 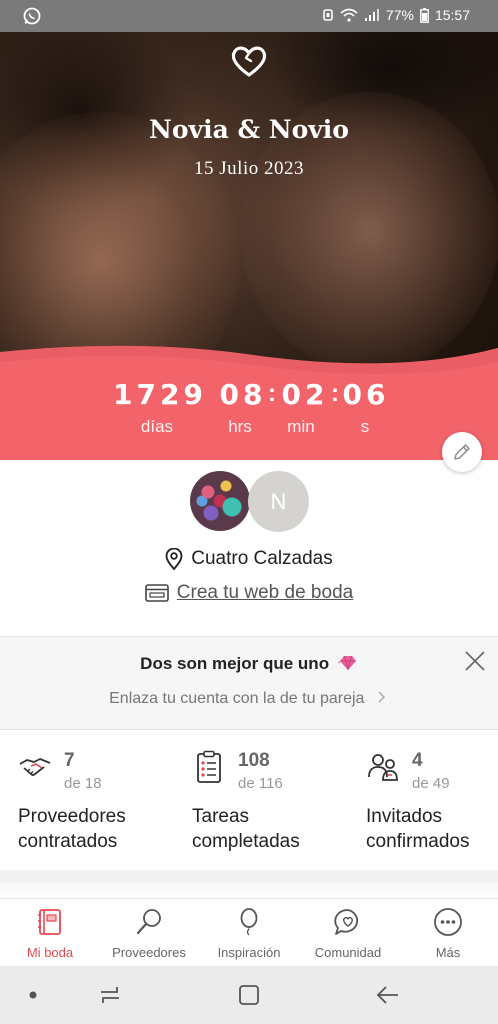 I want to click on countdown-hours-label: hrs, so click(x=240, y=426).